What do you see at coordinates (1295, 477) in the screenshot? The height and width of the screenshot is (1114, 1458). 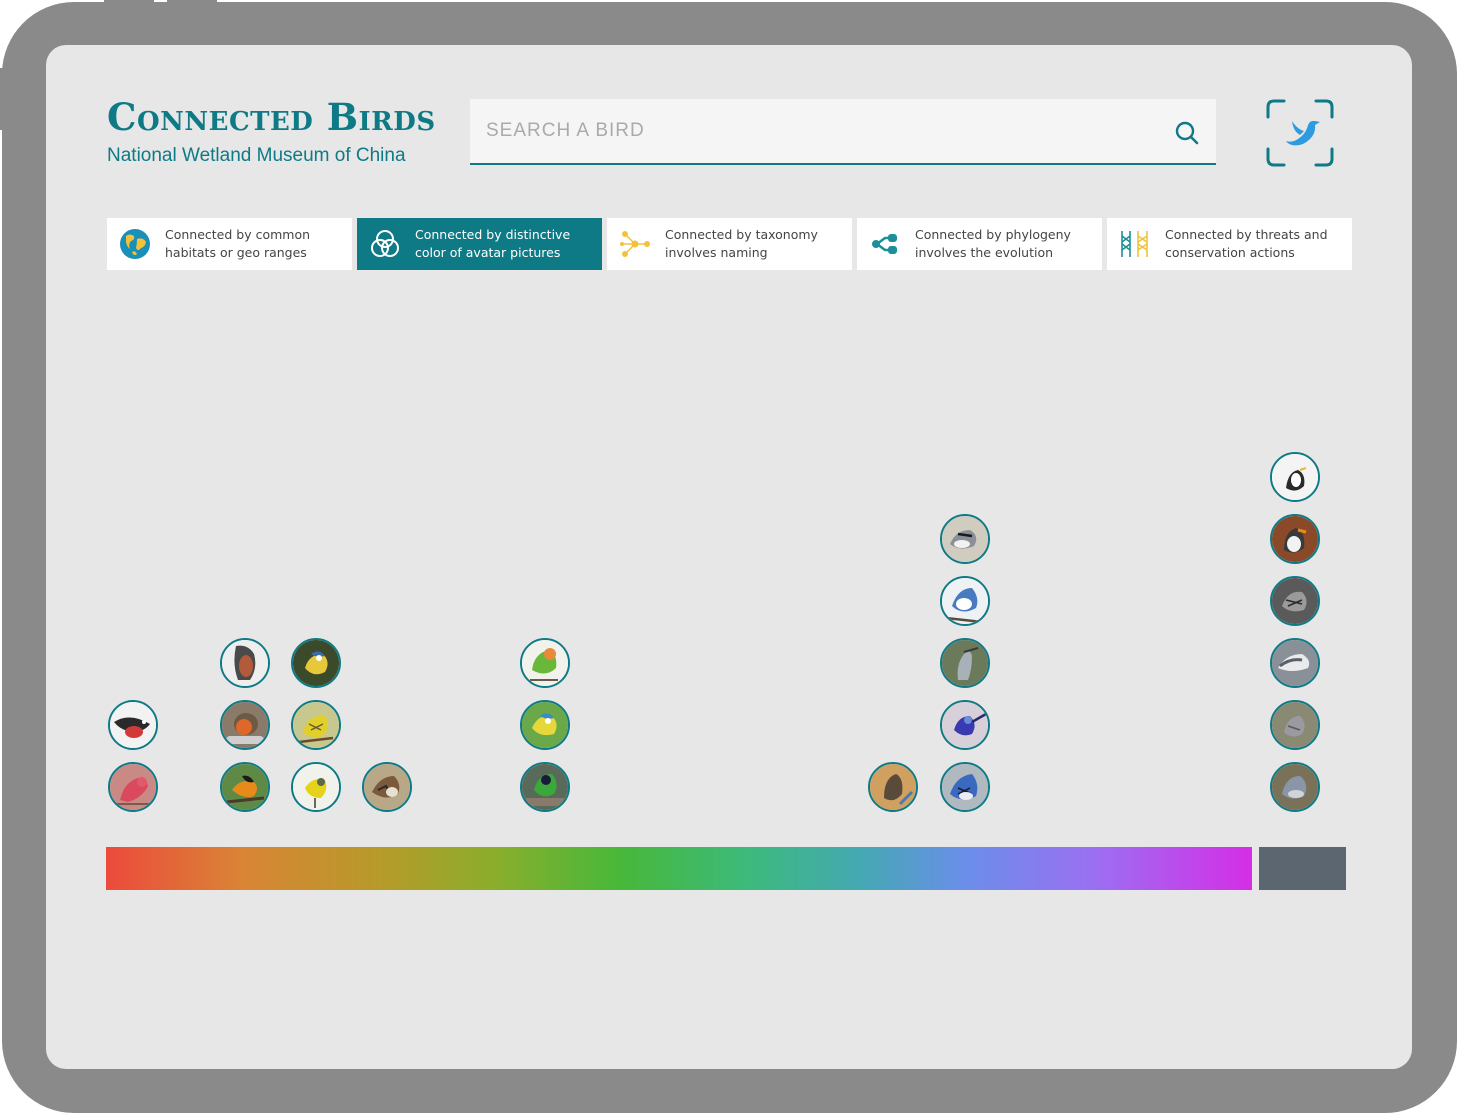 I see `bird-avatar-black-white-bird` at bounding box center [1295, 477].